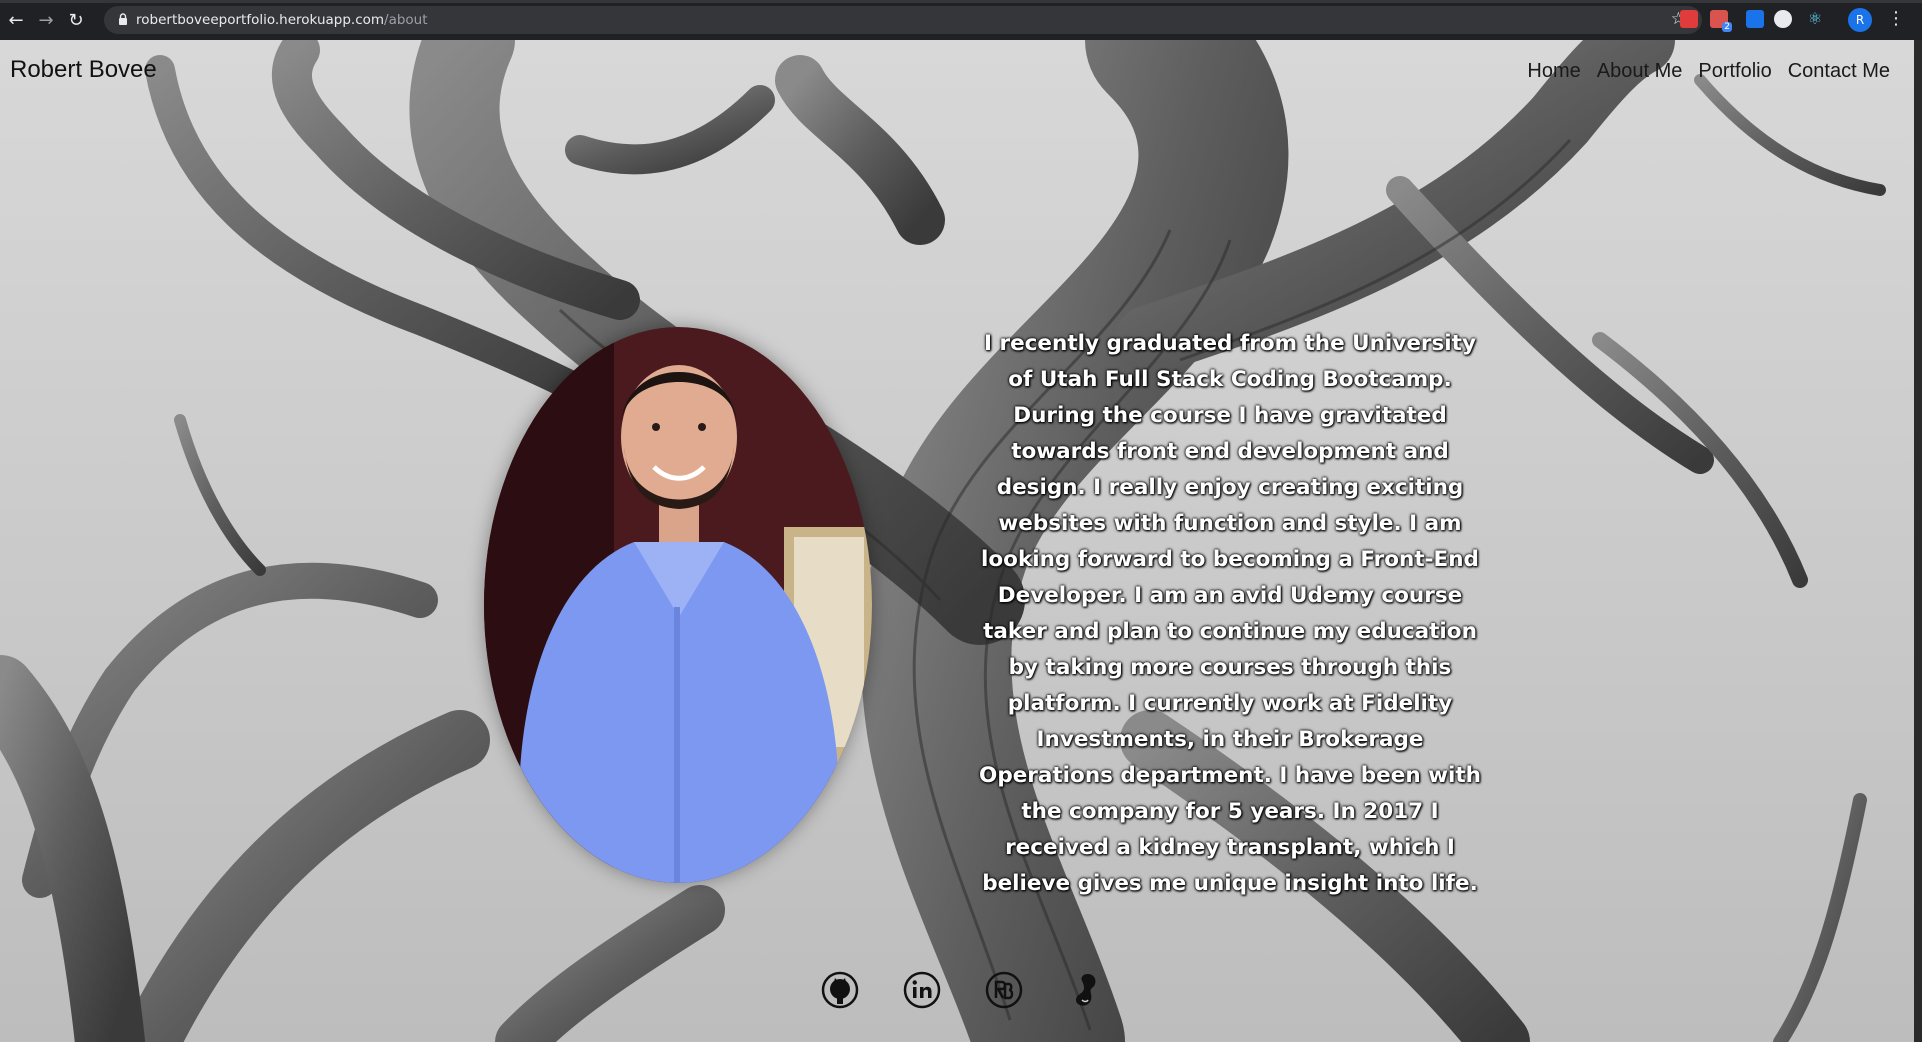 The height and width of the screenshot is (1042, 1922). I want to click on profile-avatar: R, so click(1860, 20).